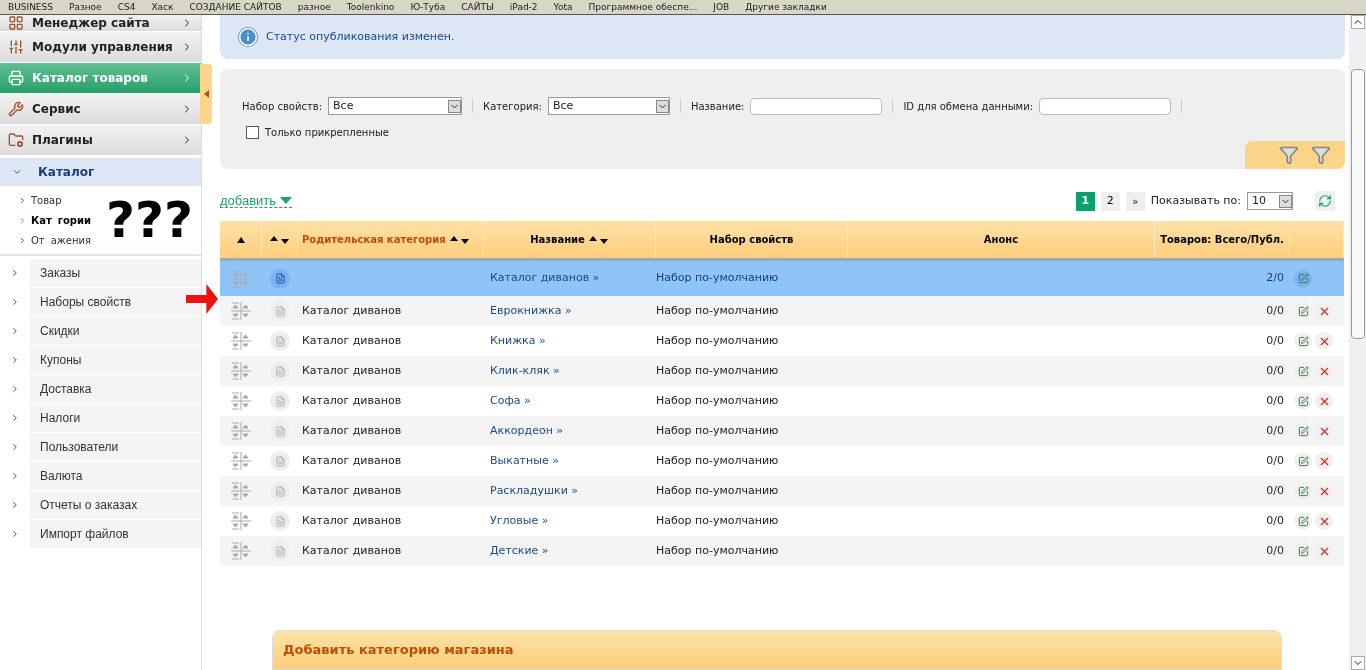  Describe the element at coordinates (1001, 239) in the screenshot. I see `column-header: Анонс` at that location.